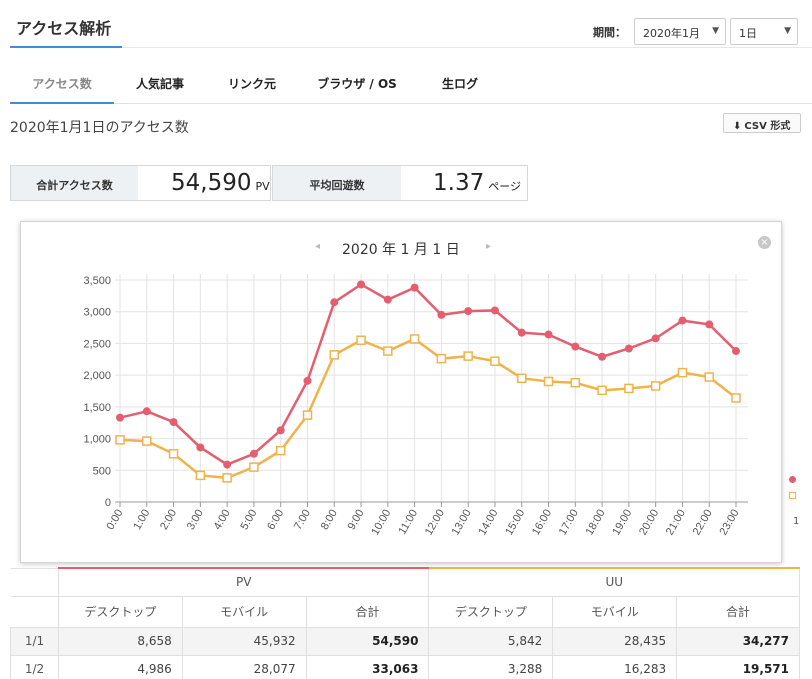  What do you see at coordinates (108, 503) in the screenshot?
I see `y-tick-label: 0` at bounding box center [108, 503].